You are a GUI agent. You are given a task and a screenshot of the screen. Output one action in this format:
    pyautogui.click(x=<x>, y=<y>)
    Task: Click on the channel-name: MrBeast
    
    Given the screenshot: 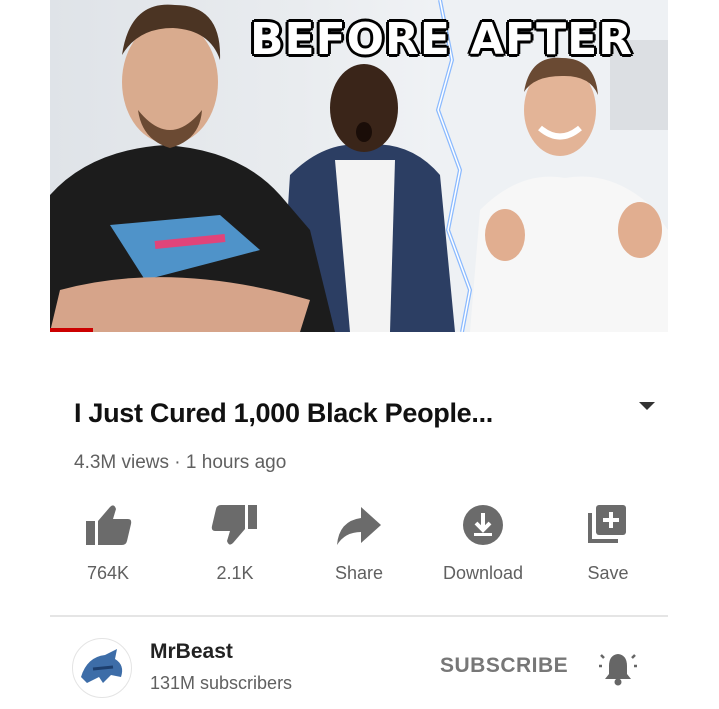 What is the action you would take?
    pyautogui.click(x=191, y=652)
    